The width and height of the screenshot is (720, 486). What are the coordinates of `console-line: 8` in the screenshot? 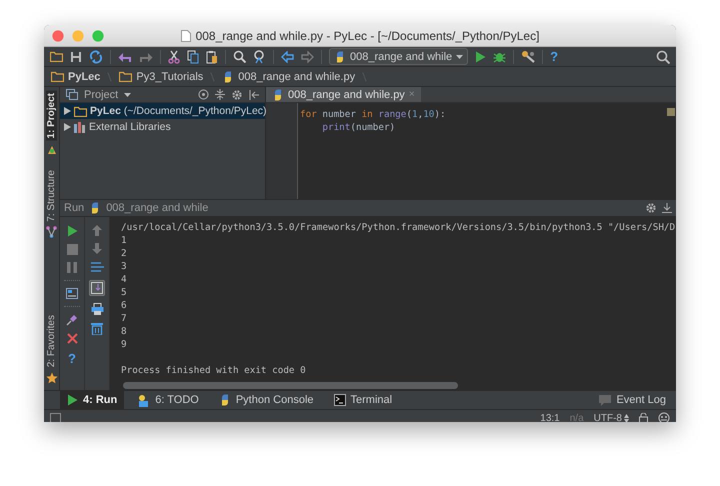 It's located at (124, 331).